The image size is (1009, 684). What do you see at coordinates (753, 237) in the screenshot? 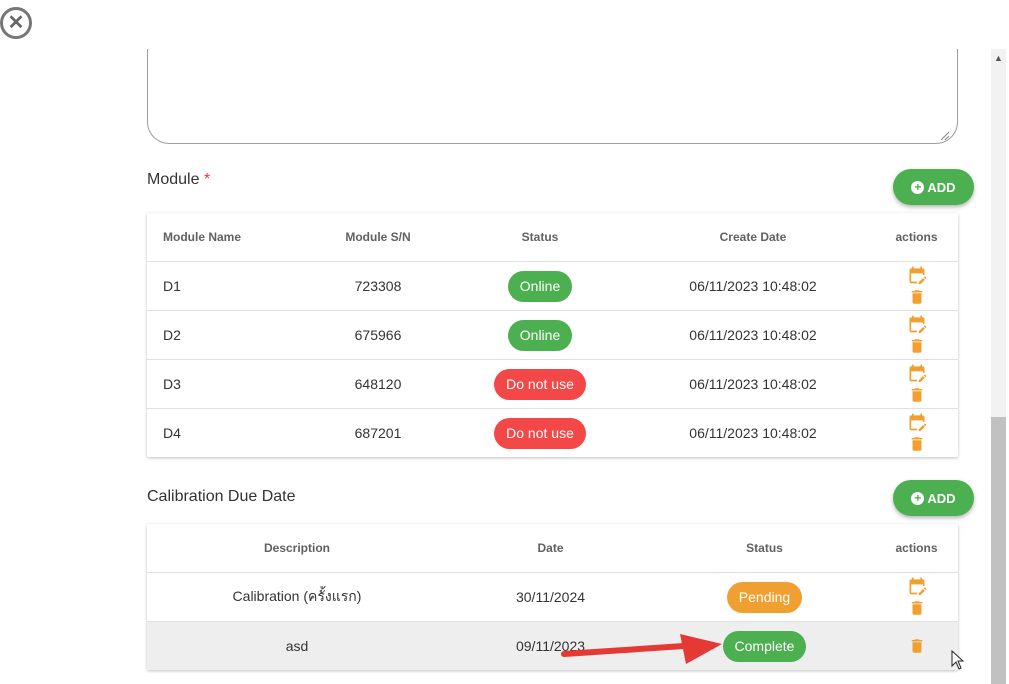
I see `column-header: Create Date` at bounding box center [753, 237].